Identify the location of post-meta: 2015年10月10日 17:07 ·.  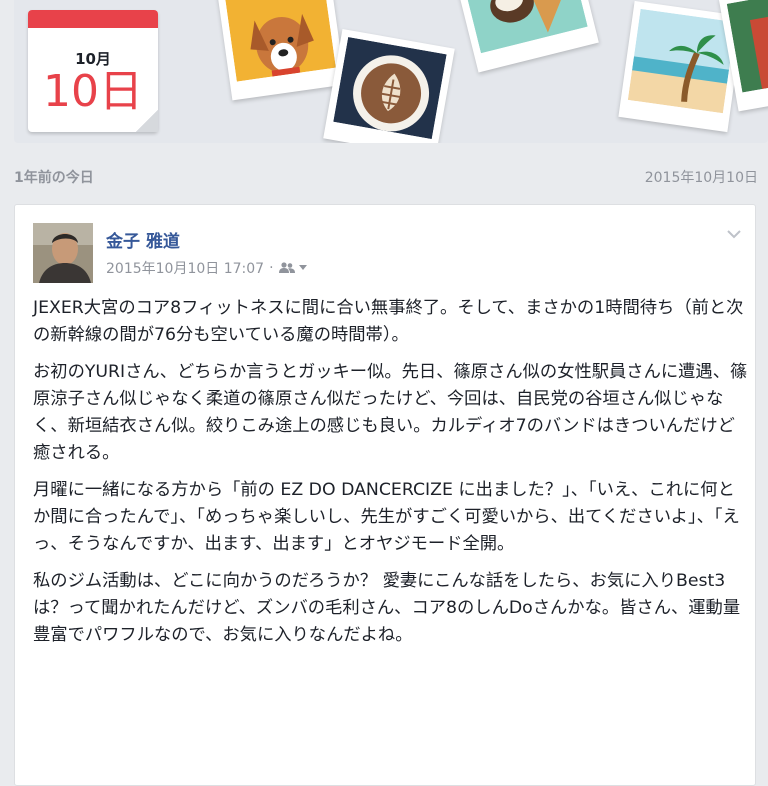
(207, 268).